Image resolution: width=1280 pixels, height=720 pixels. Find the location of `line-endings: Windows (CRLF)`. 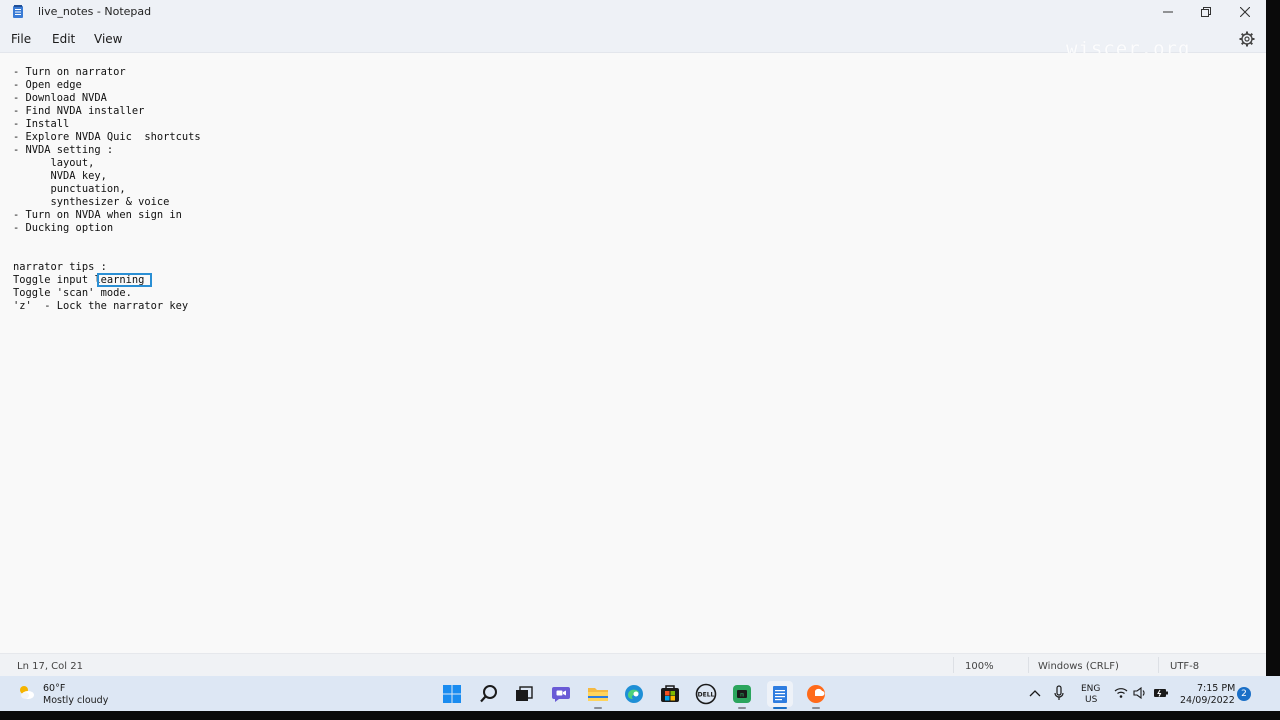

line-endings: Windows (CRLF) is located at coordinates (1078, 666).